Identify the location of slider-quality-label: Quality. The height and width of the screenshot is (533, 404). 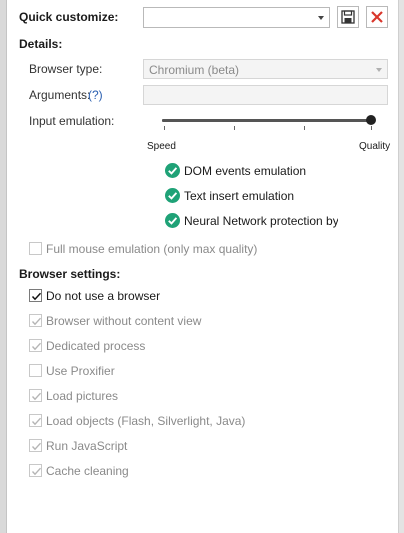
(375, 146).